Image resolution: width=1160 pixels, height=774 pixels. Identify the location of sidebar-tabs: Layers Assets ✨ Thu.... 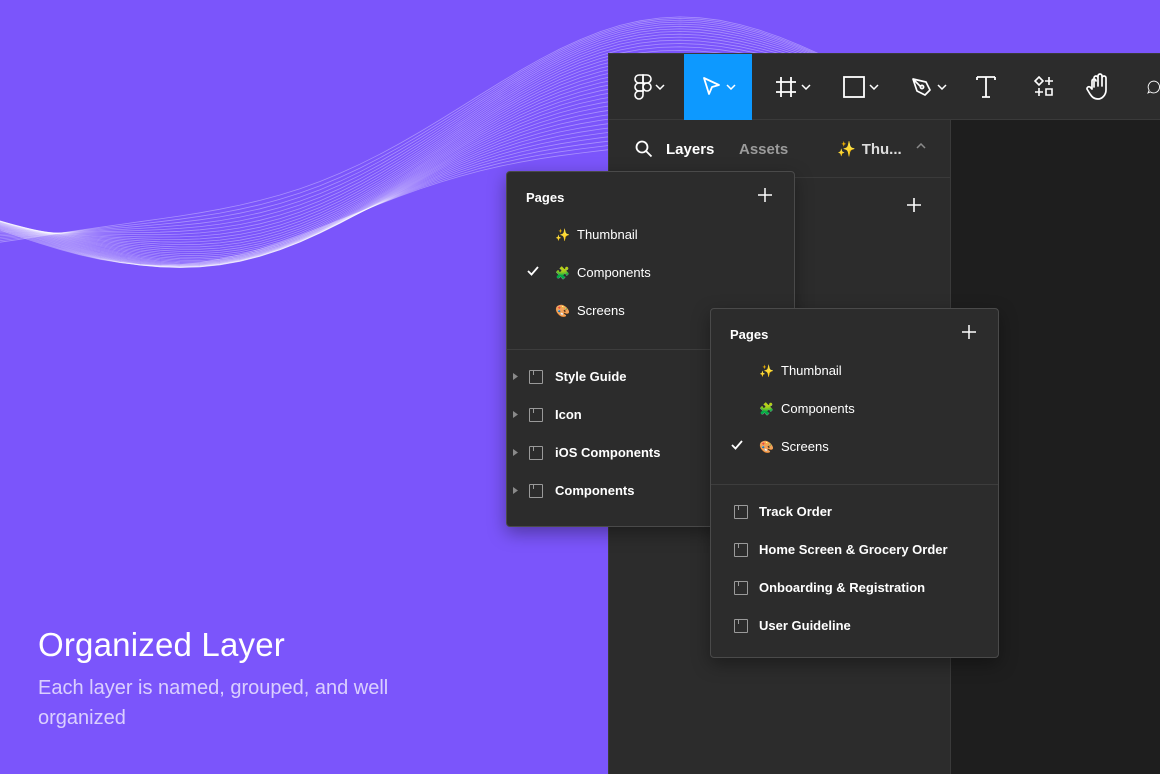
(780, 149).